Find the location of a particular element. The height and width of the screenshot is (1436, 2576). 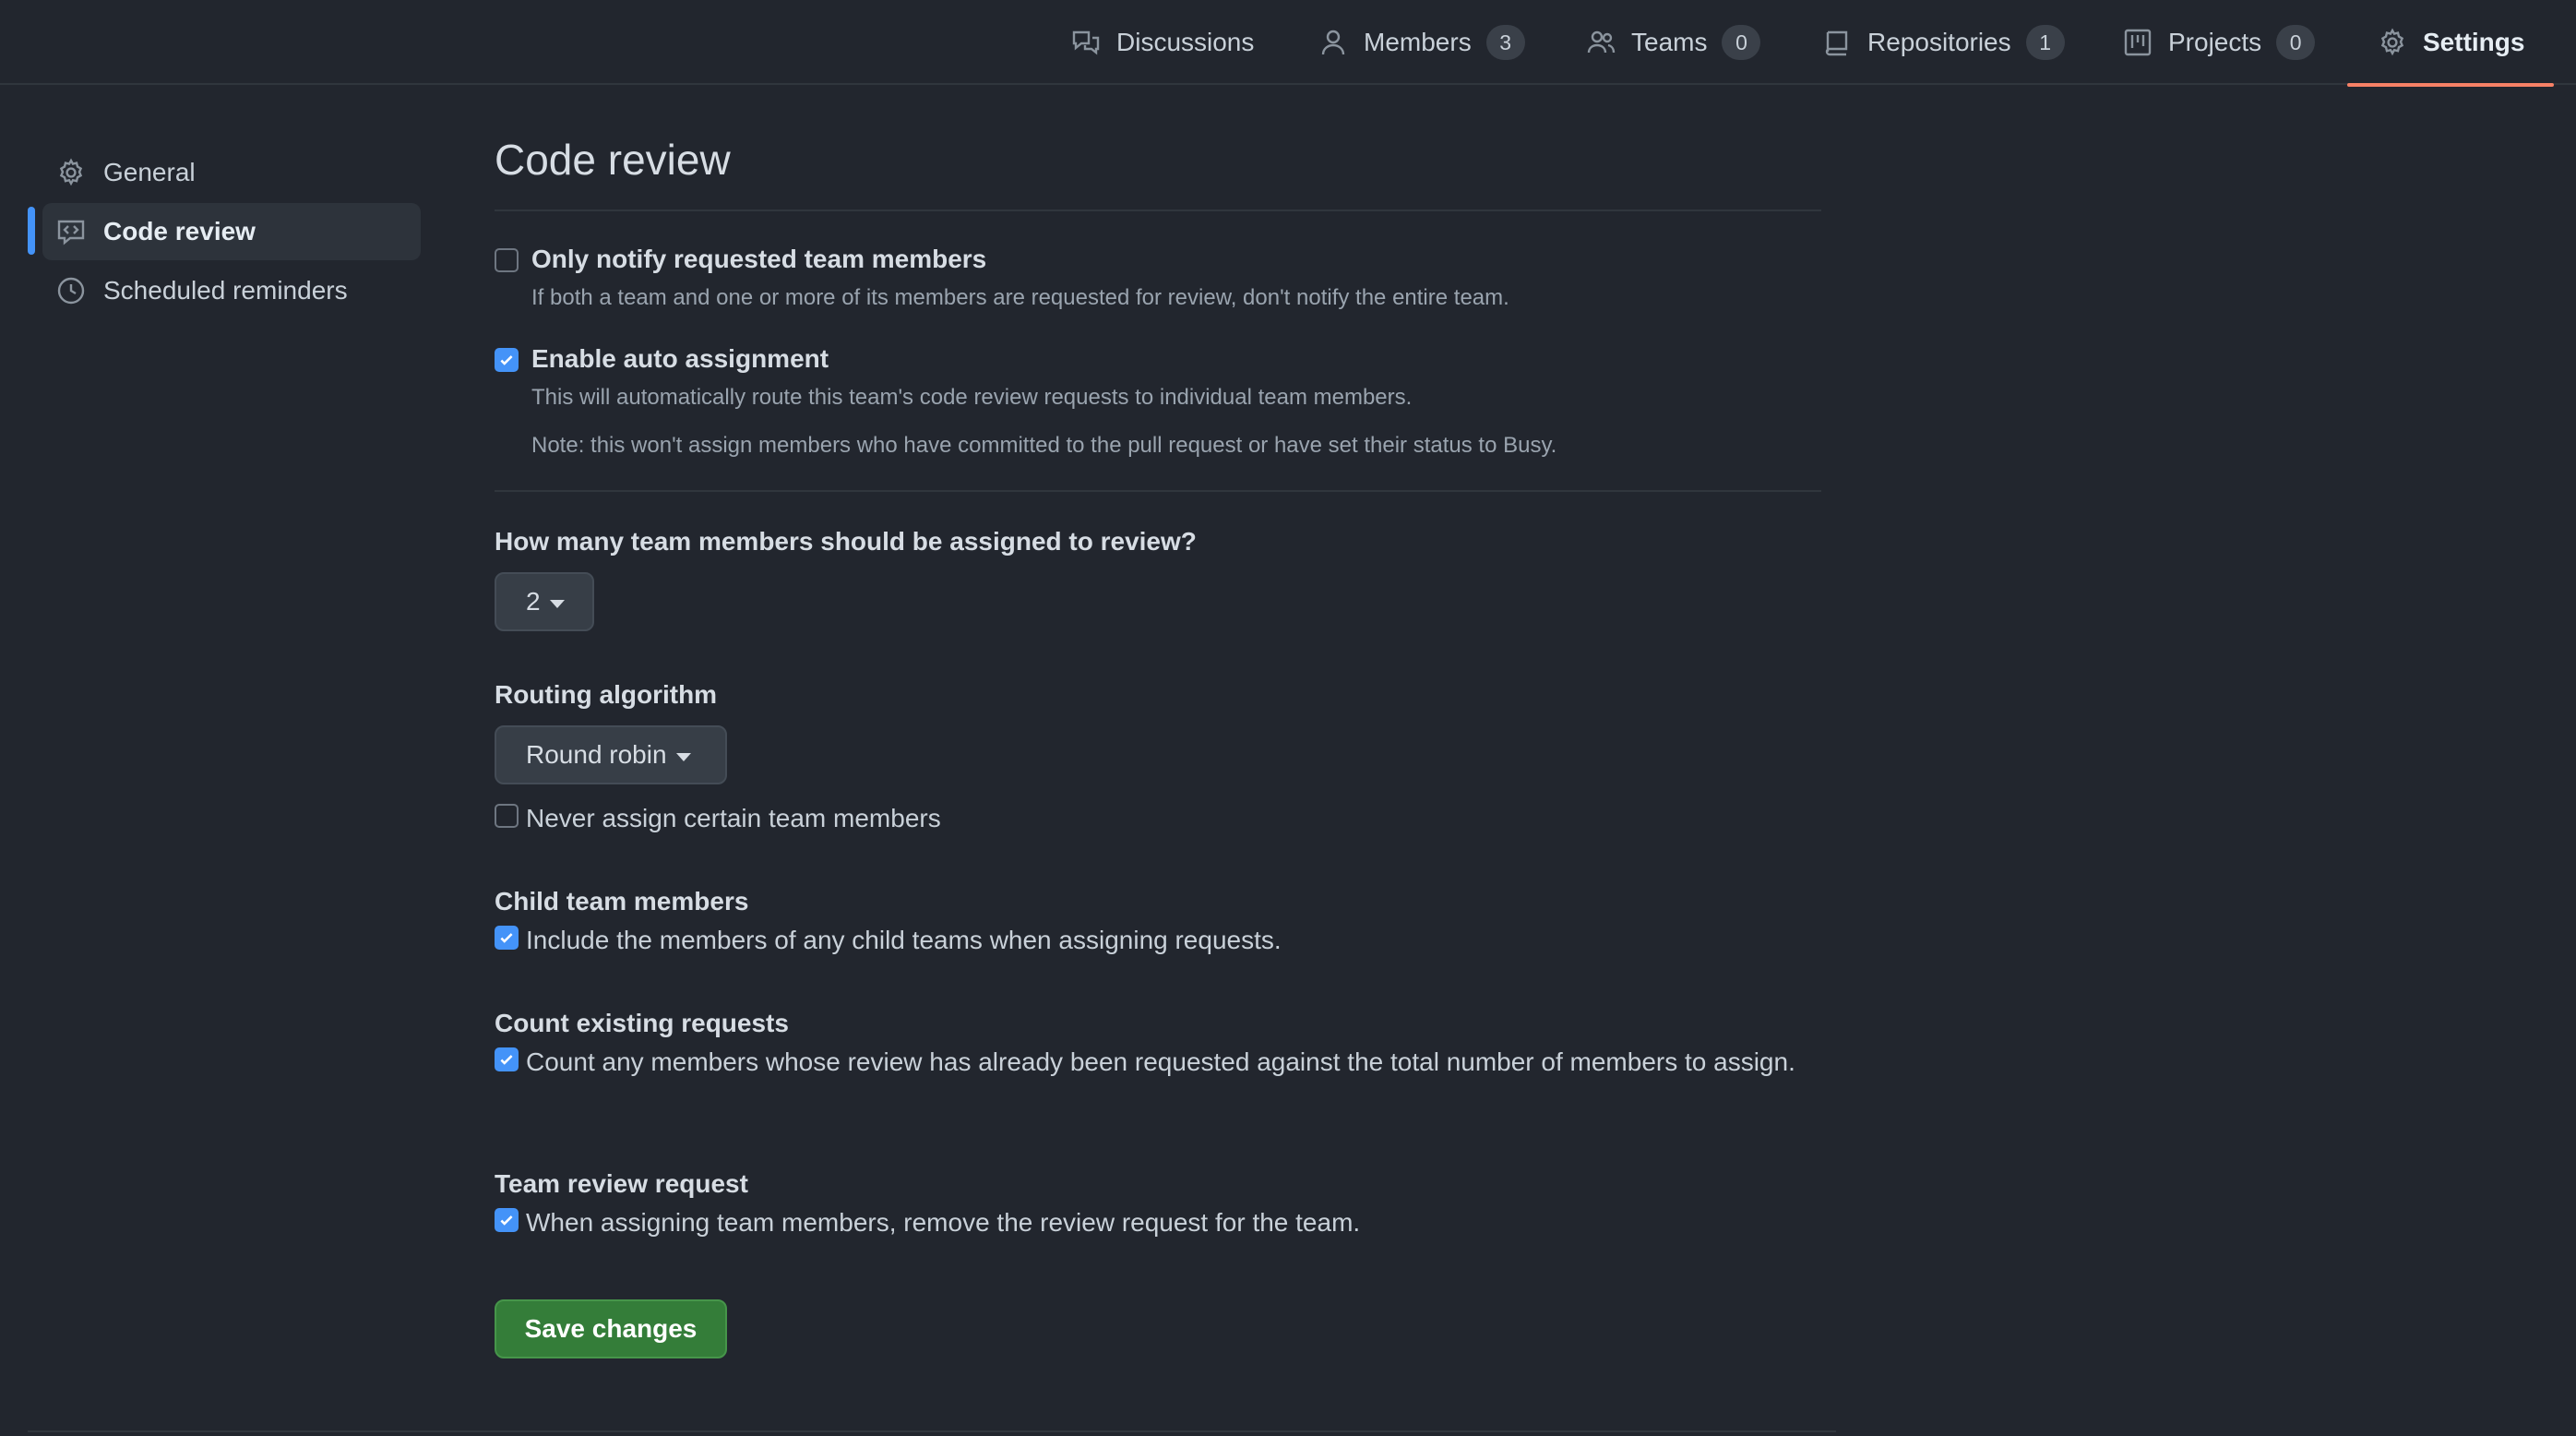

tab-repositories: Repositories 1 is located at coordinates (1943, 42).